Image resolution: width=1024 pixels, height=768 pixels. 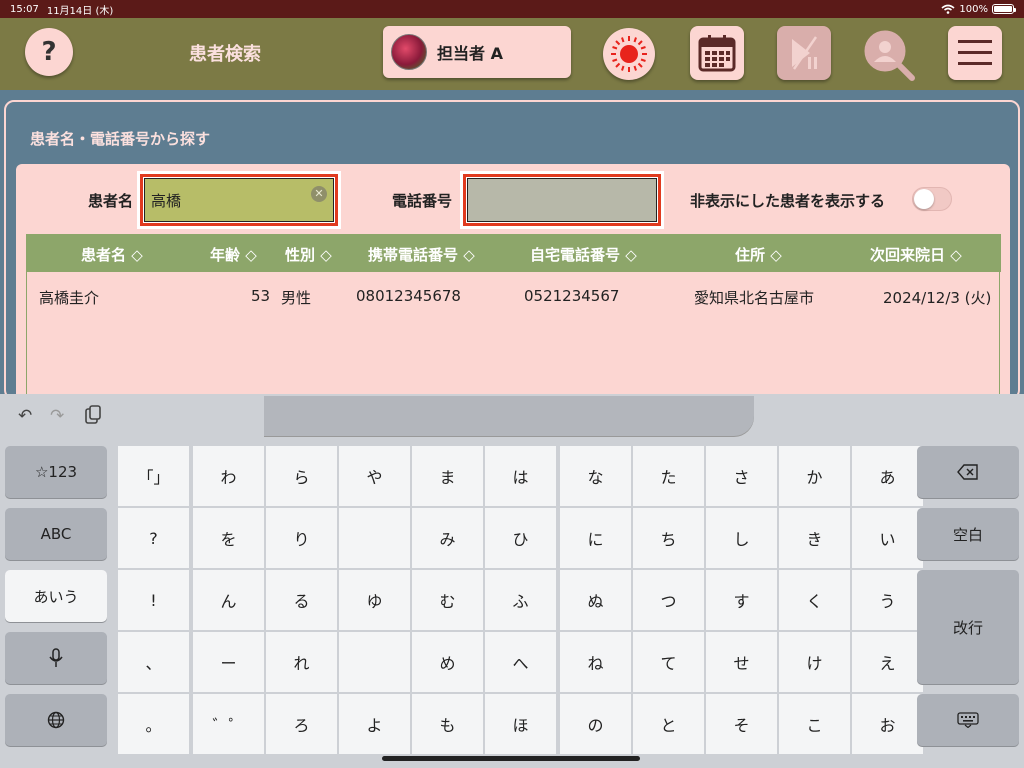 What do you see at coordinates (741, 724) in the screenshot?
I see `kana-key: そ` at bounding box center [741, 724].